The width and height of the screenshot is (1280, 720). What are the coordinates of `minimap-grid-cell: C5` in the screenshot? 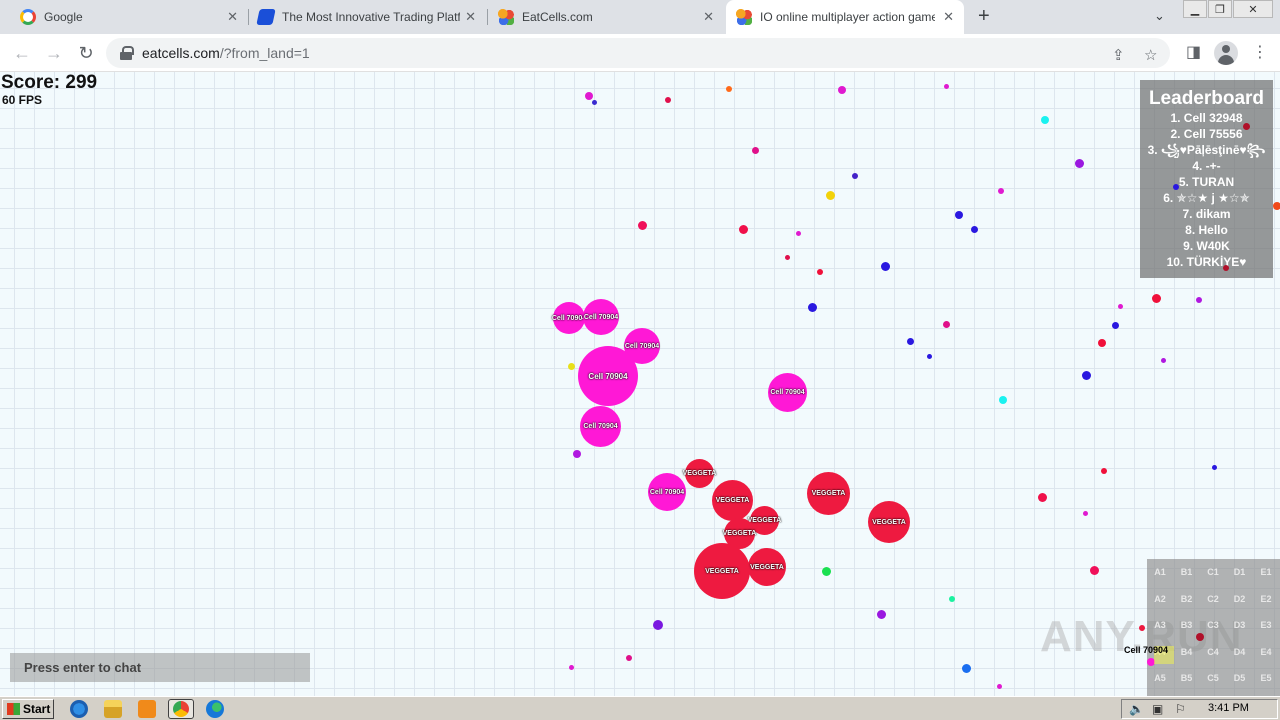 It's located at (1213, 678).